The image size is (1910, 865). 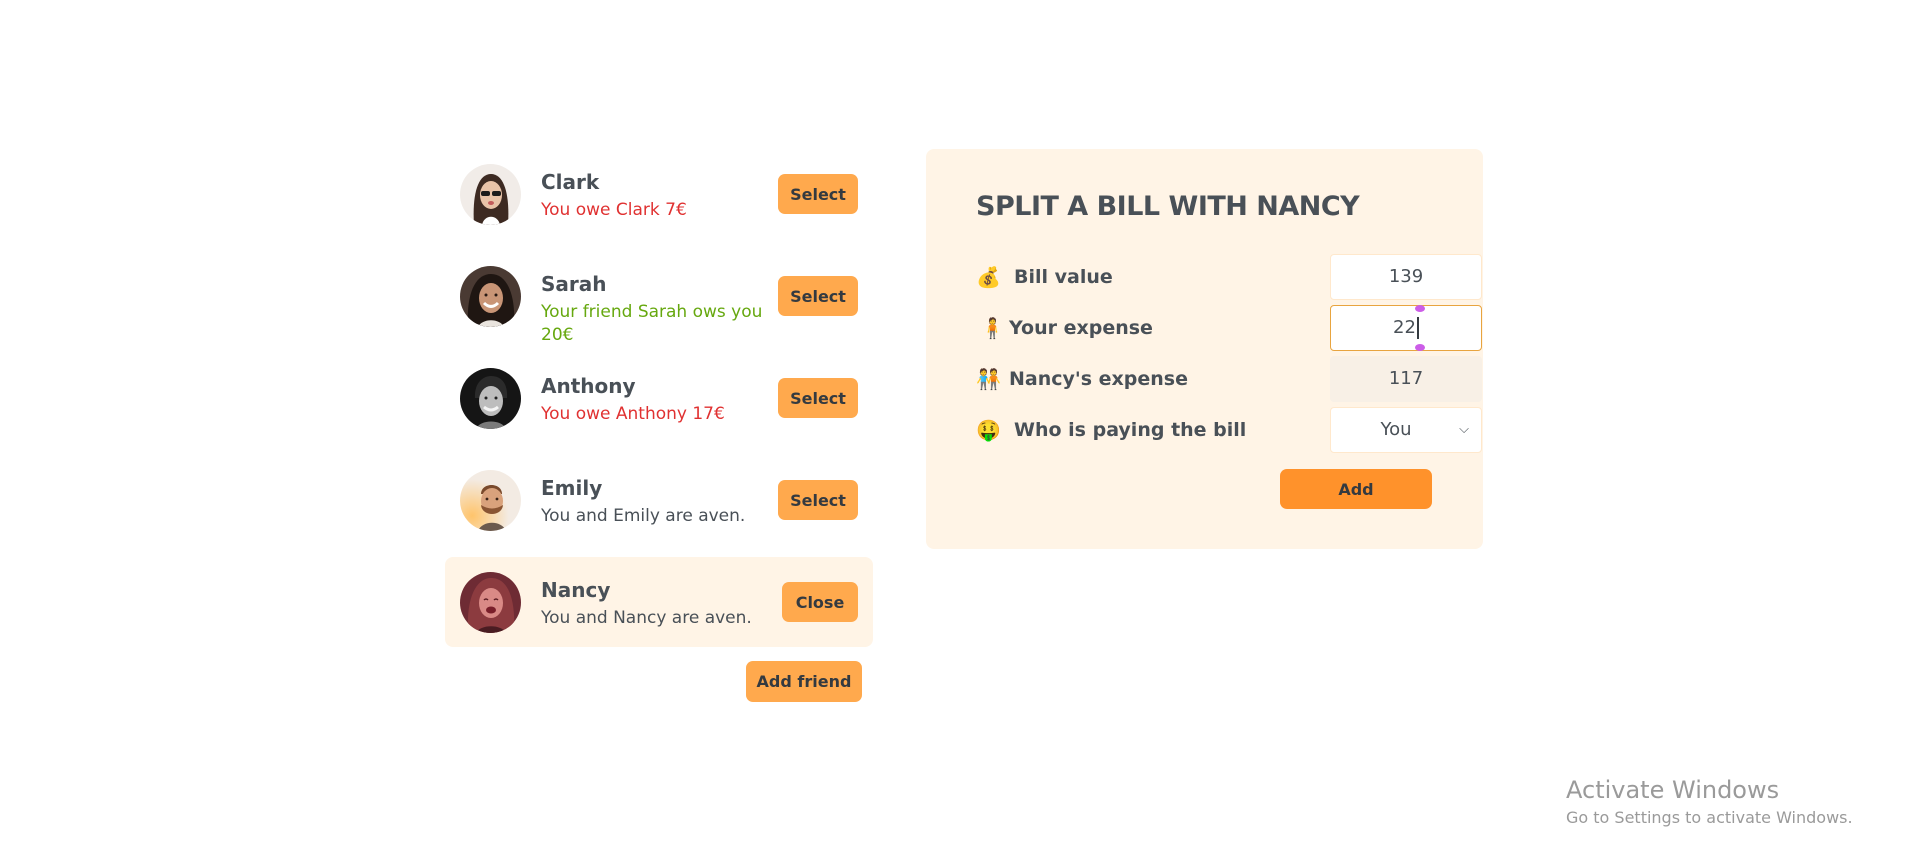 I want to click on who-pays-row: 🤑 Who is paying the bill You ⌵, so click(x=1229, y=430).